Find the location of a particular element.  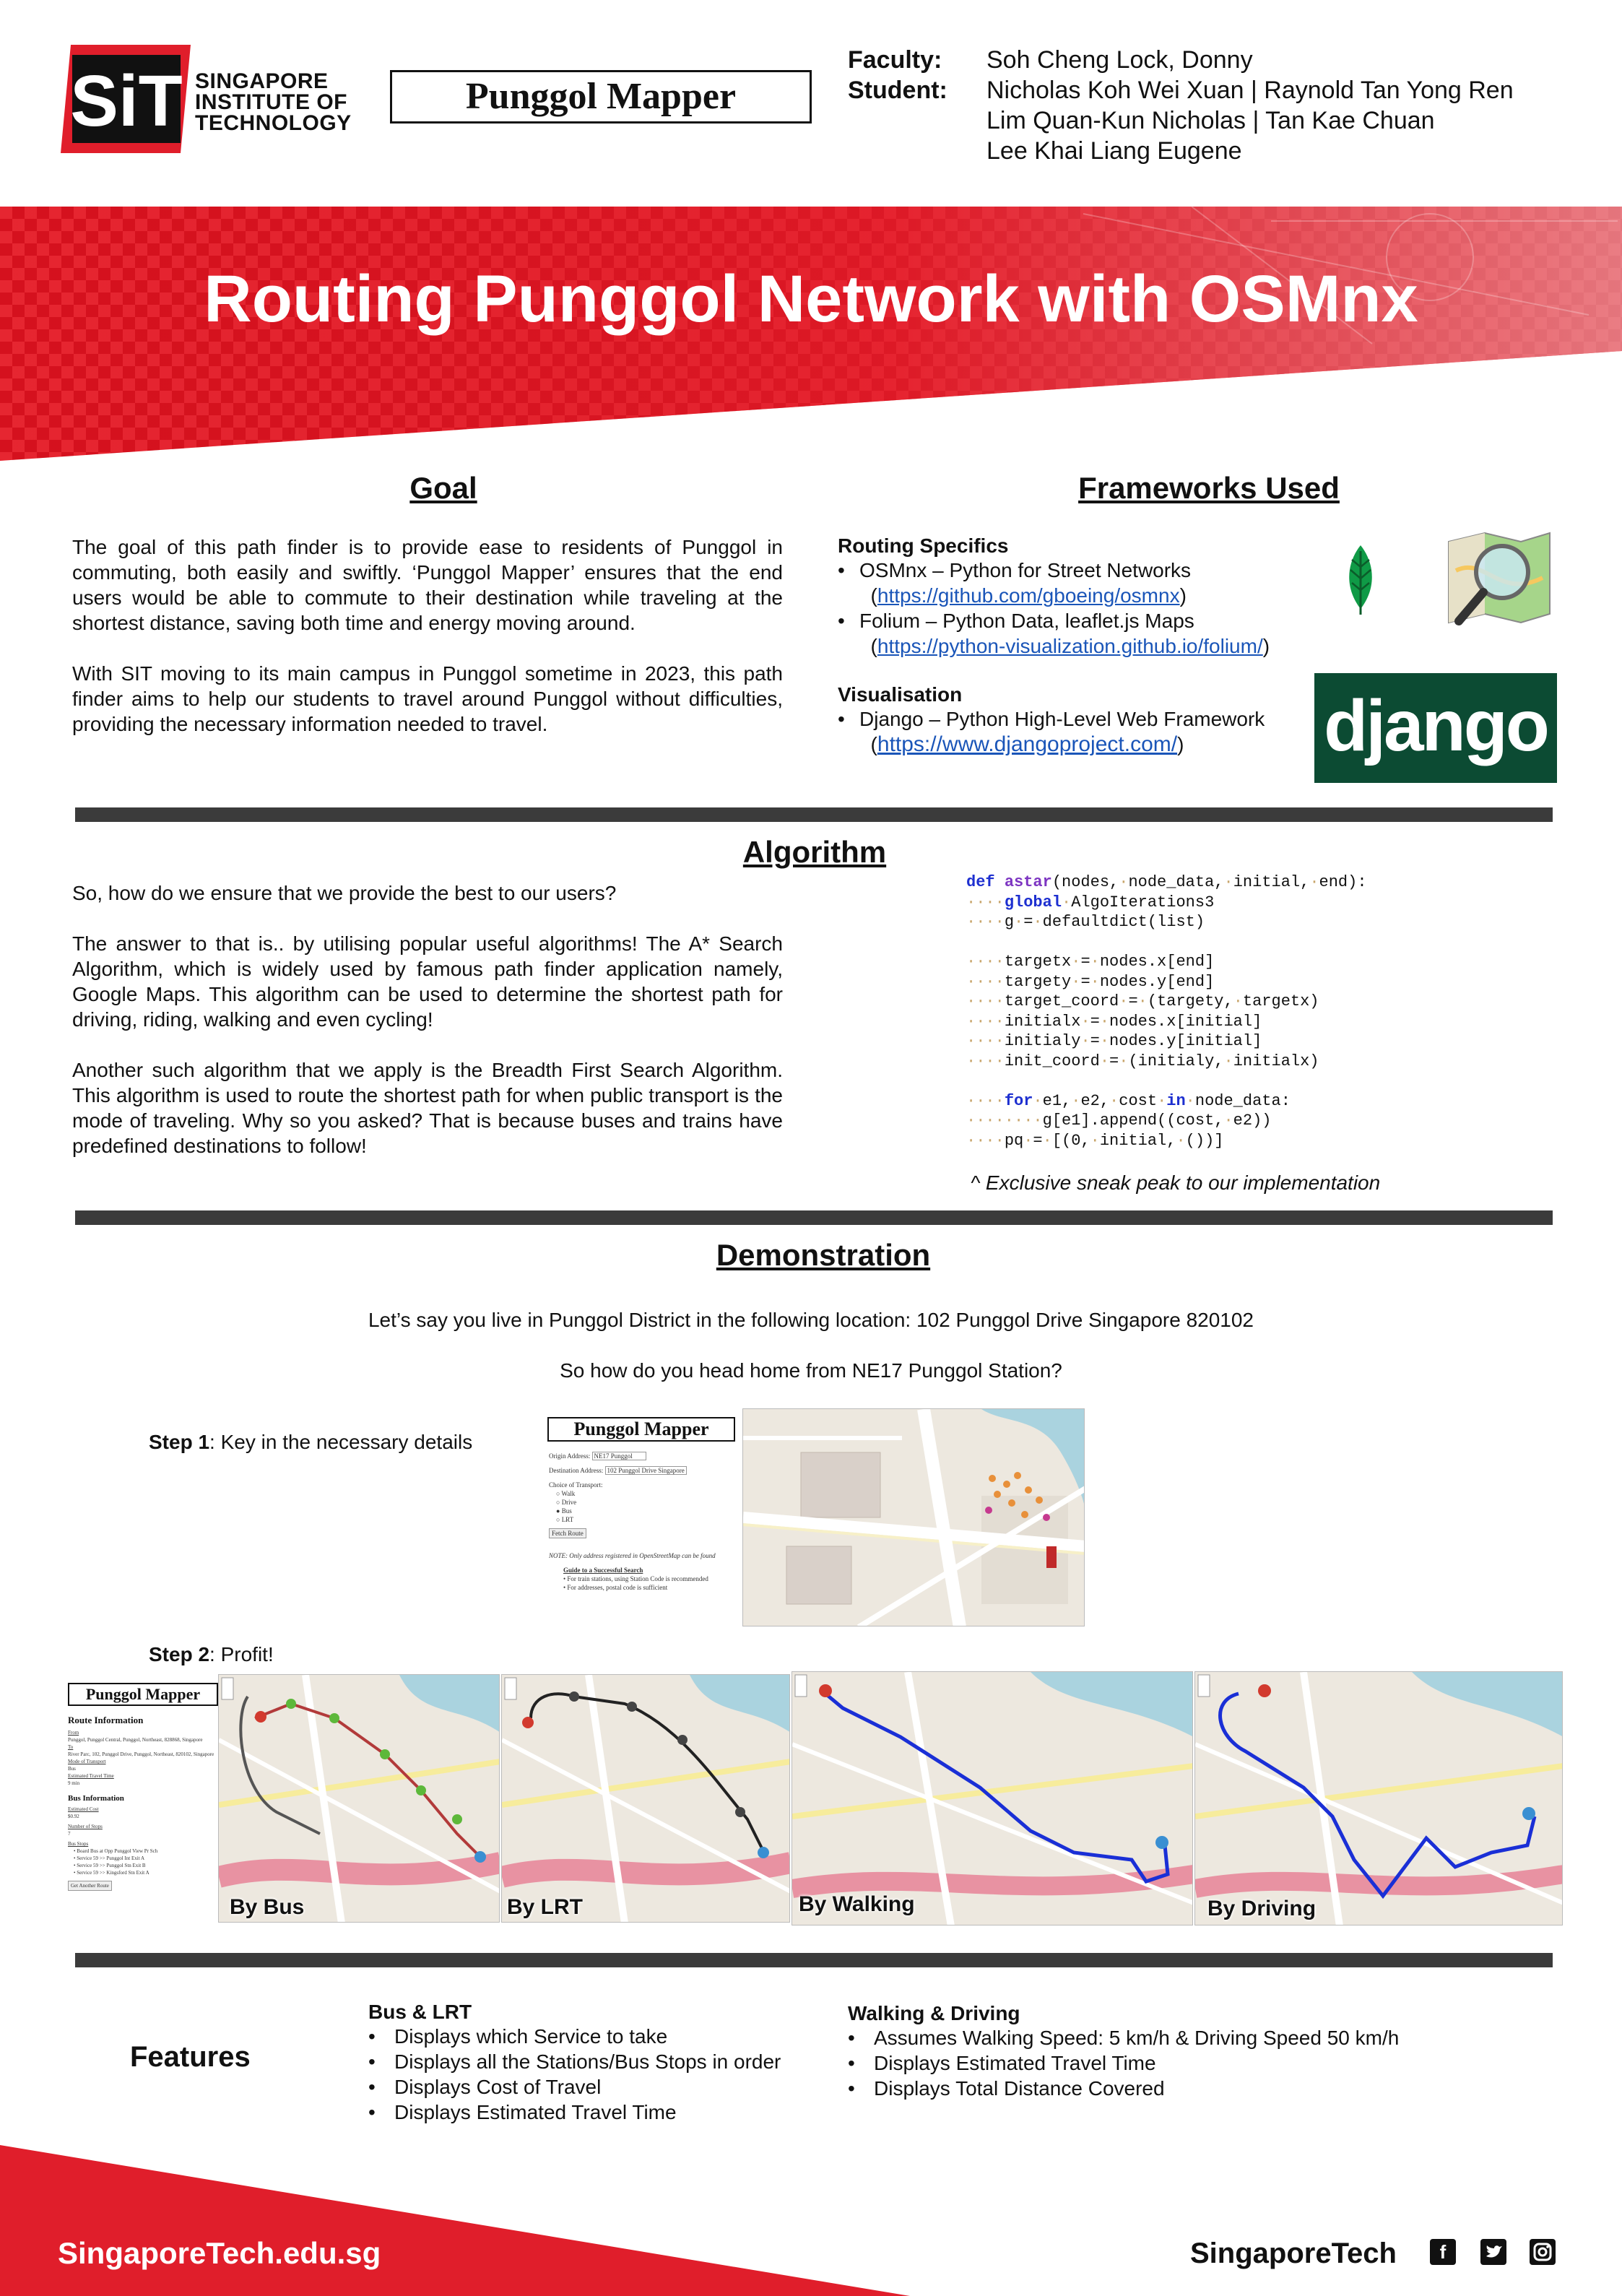

map-by-driving is located at coordinates (1379, 1798).